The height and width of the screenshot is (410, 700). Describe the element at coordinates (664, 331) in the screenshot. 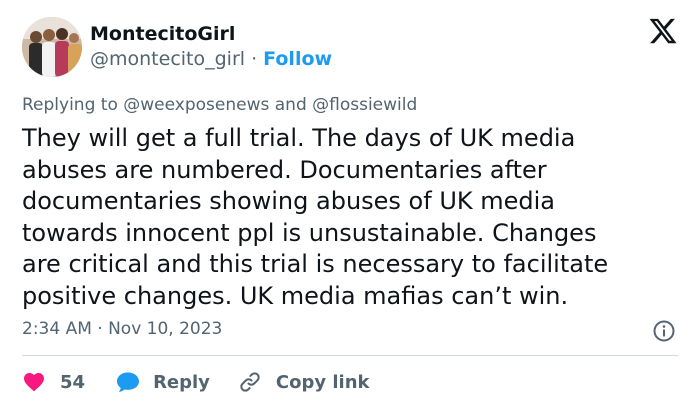

I see `info-icon` at that location.